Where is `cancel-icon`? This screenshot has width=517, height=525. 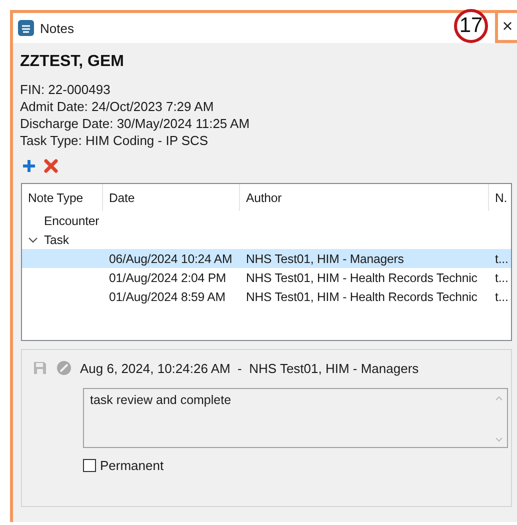 cancel-icon is located at coordinates (64, 368).